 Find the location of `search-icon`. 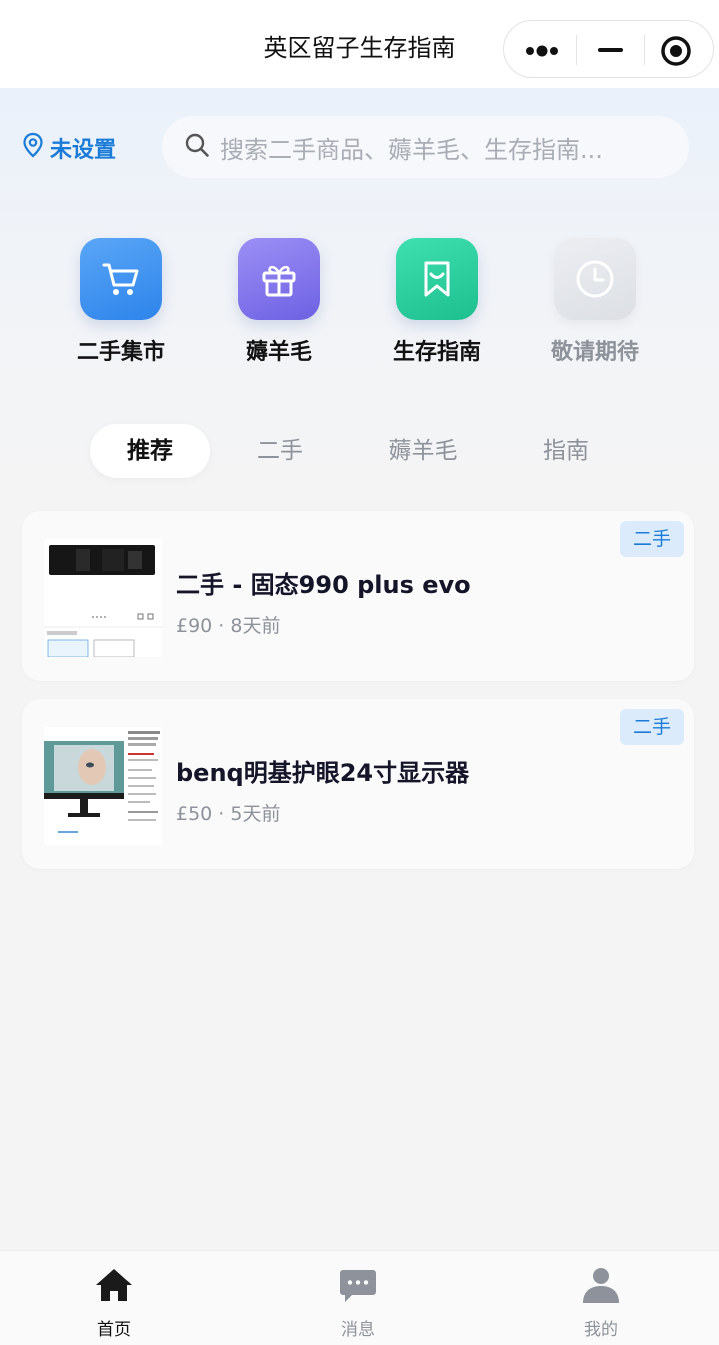

search-icon is located at coordinates (197, 147).